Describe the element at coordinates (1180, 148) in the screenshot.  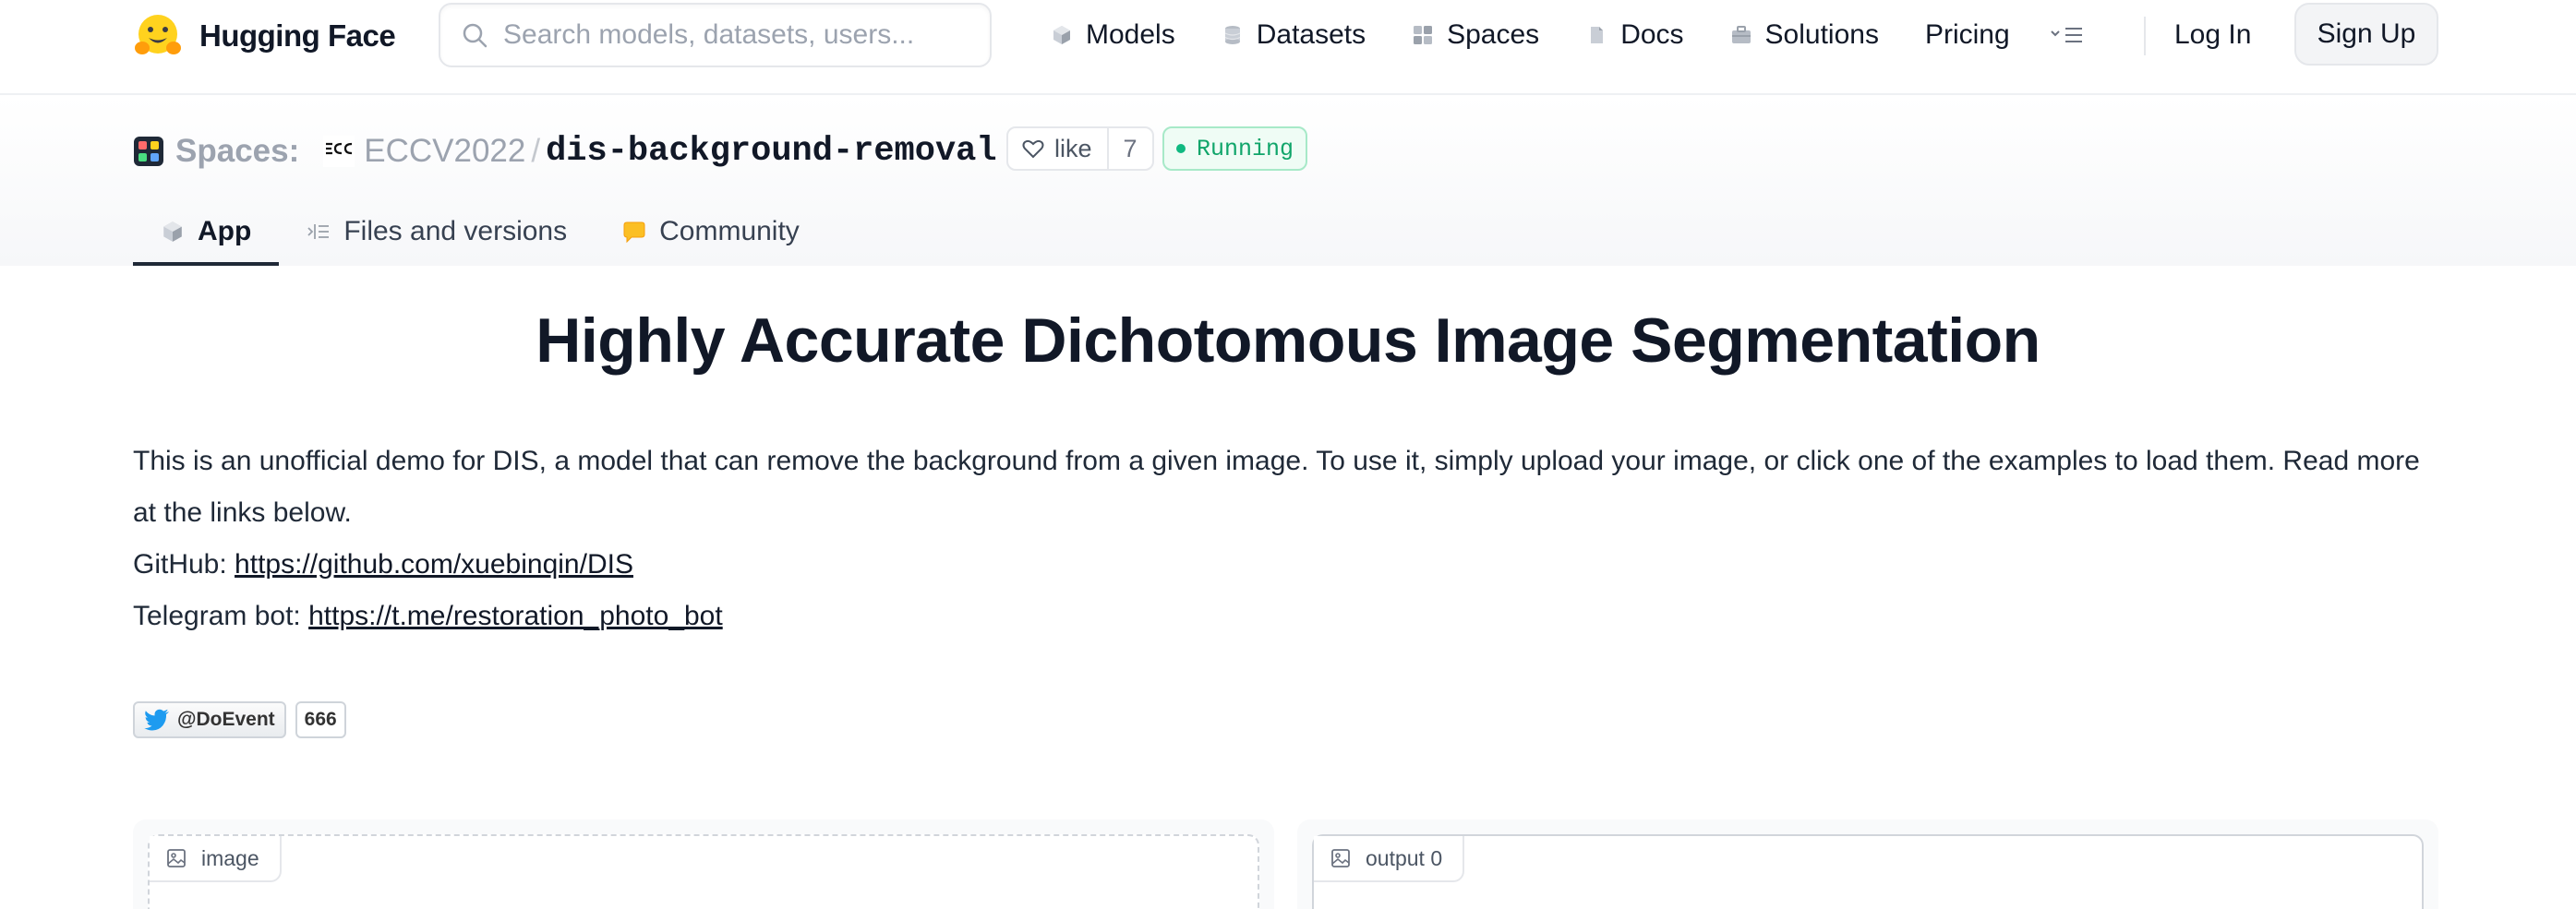
I see `status-dot-icon` at that location.